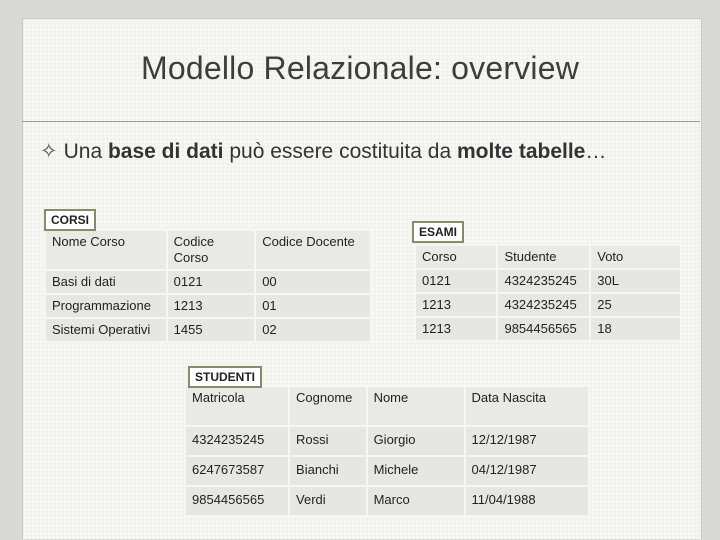  Describe the element at coordinates (211, 330) in the screenshot. I see `table-cell: 1455` at that location.